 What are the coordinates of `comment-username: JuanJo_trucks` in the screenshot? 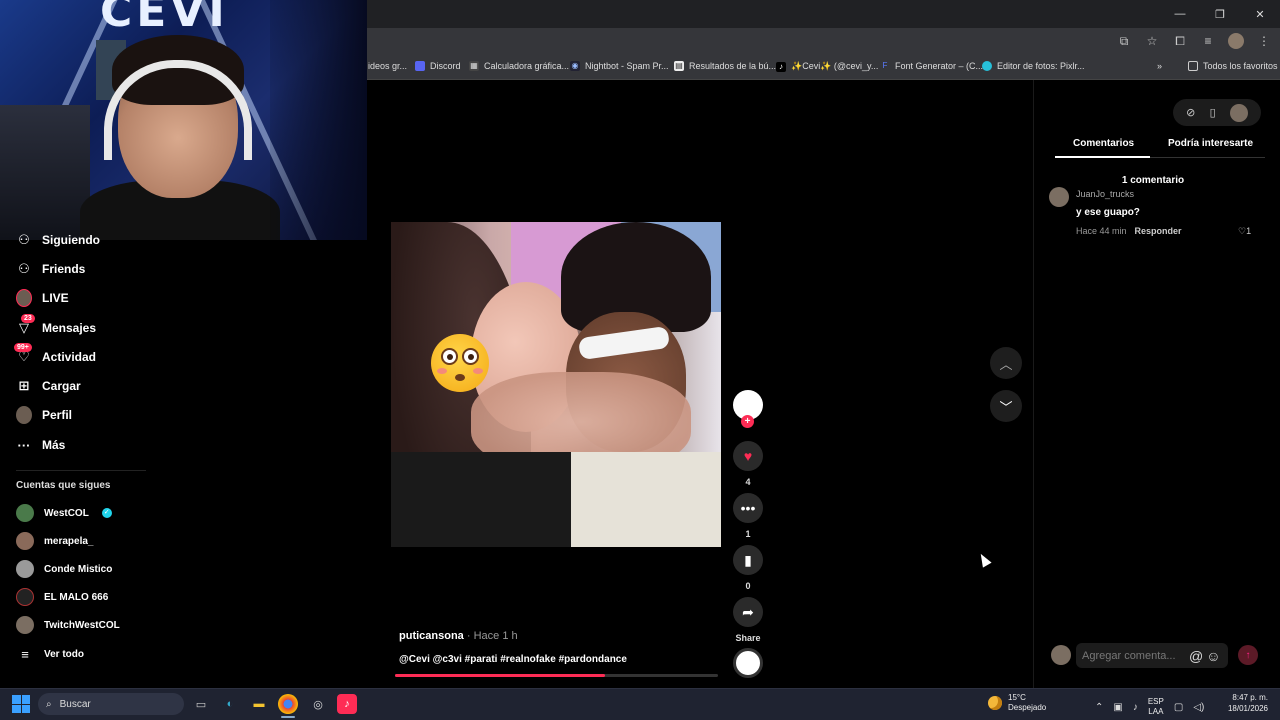 It's located at (1105, 194).